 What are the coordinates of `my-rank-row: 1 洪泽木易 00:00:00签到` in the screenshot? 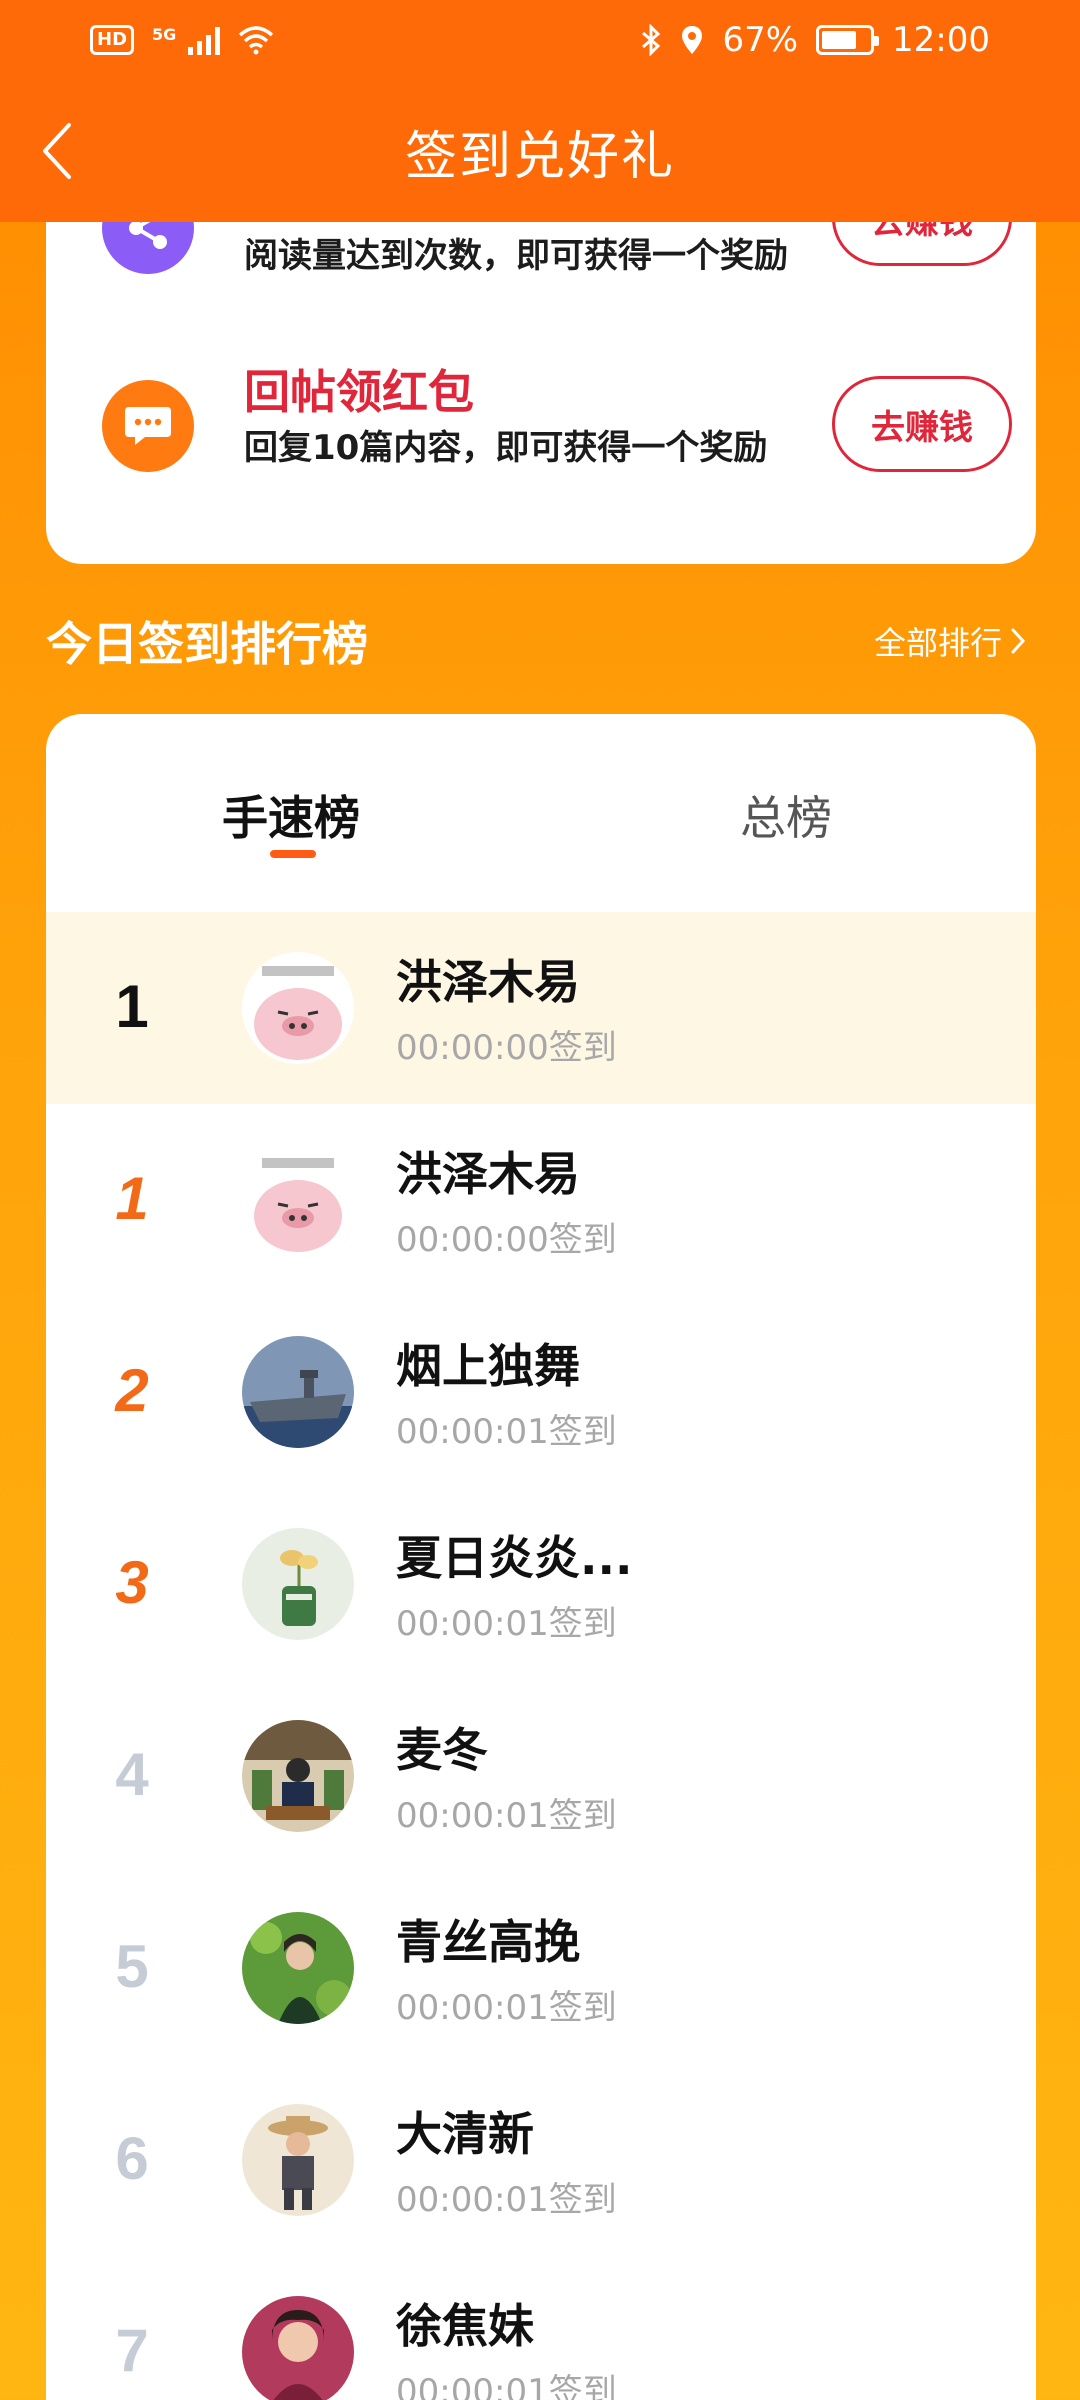 It's located at (541, 1008).